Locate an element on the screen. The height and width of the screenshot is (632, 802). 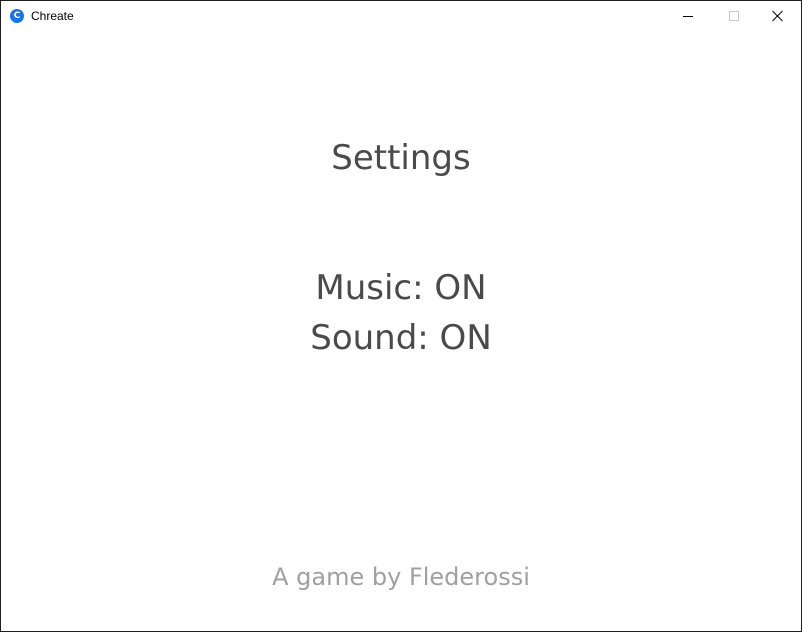
title-bar: C Chreate is located at coordinates (401, 16).